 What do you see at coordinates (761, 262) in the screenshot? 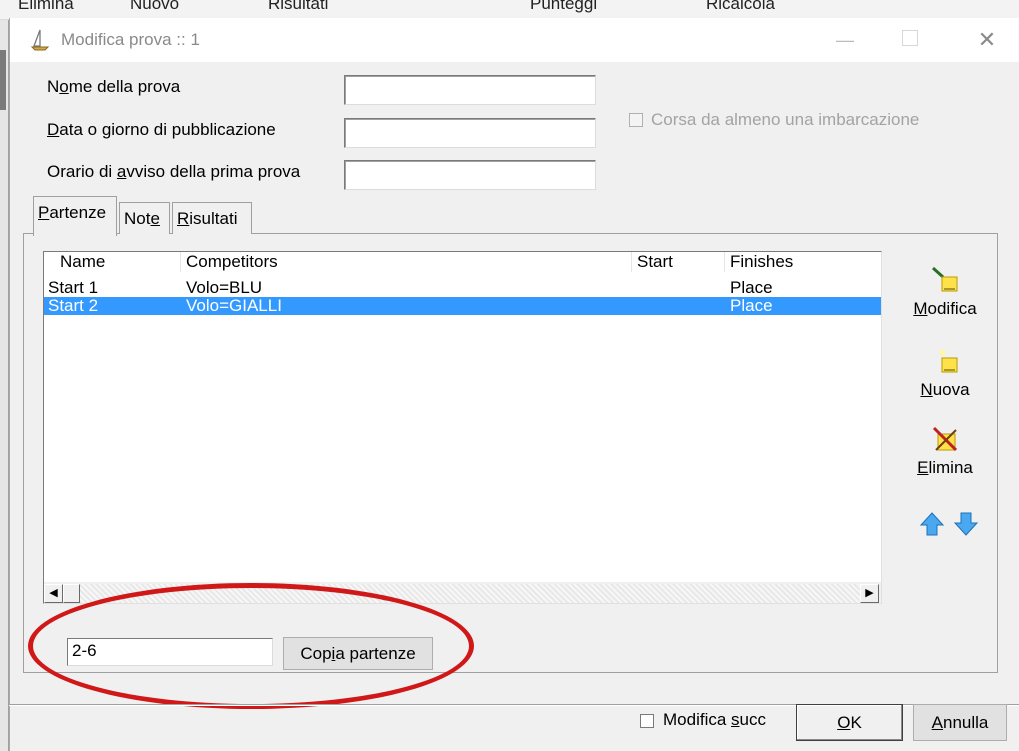
I see `column-header-finishes: Finishes` at bounding box center [761, 262].